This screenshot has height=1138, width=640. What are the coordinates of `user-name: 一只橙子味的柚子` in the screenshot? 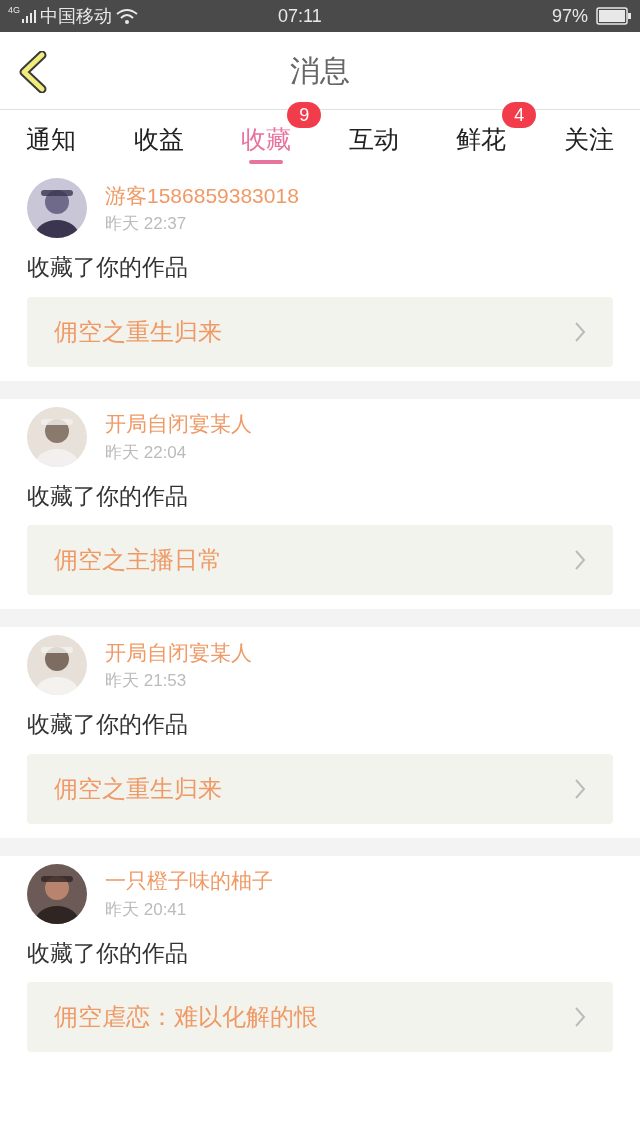 It's located at (189, 881).